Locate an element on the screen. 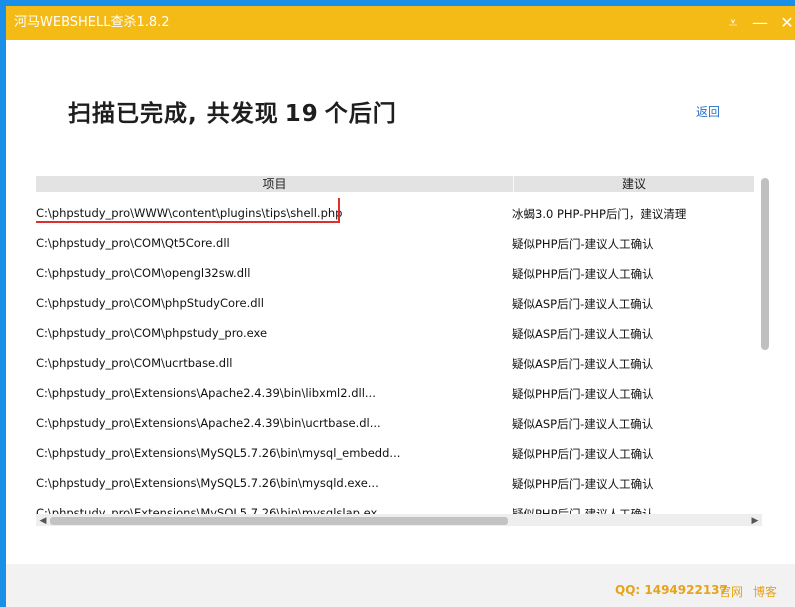 The image size is (795, 607). close-icon: ✕ is located at coordinates (786, 23).